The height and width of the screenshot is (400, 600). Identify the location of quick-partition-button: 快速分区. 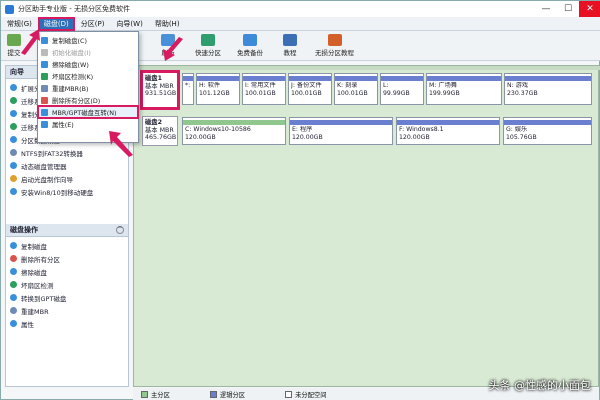
(208, 47).